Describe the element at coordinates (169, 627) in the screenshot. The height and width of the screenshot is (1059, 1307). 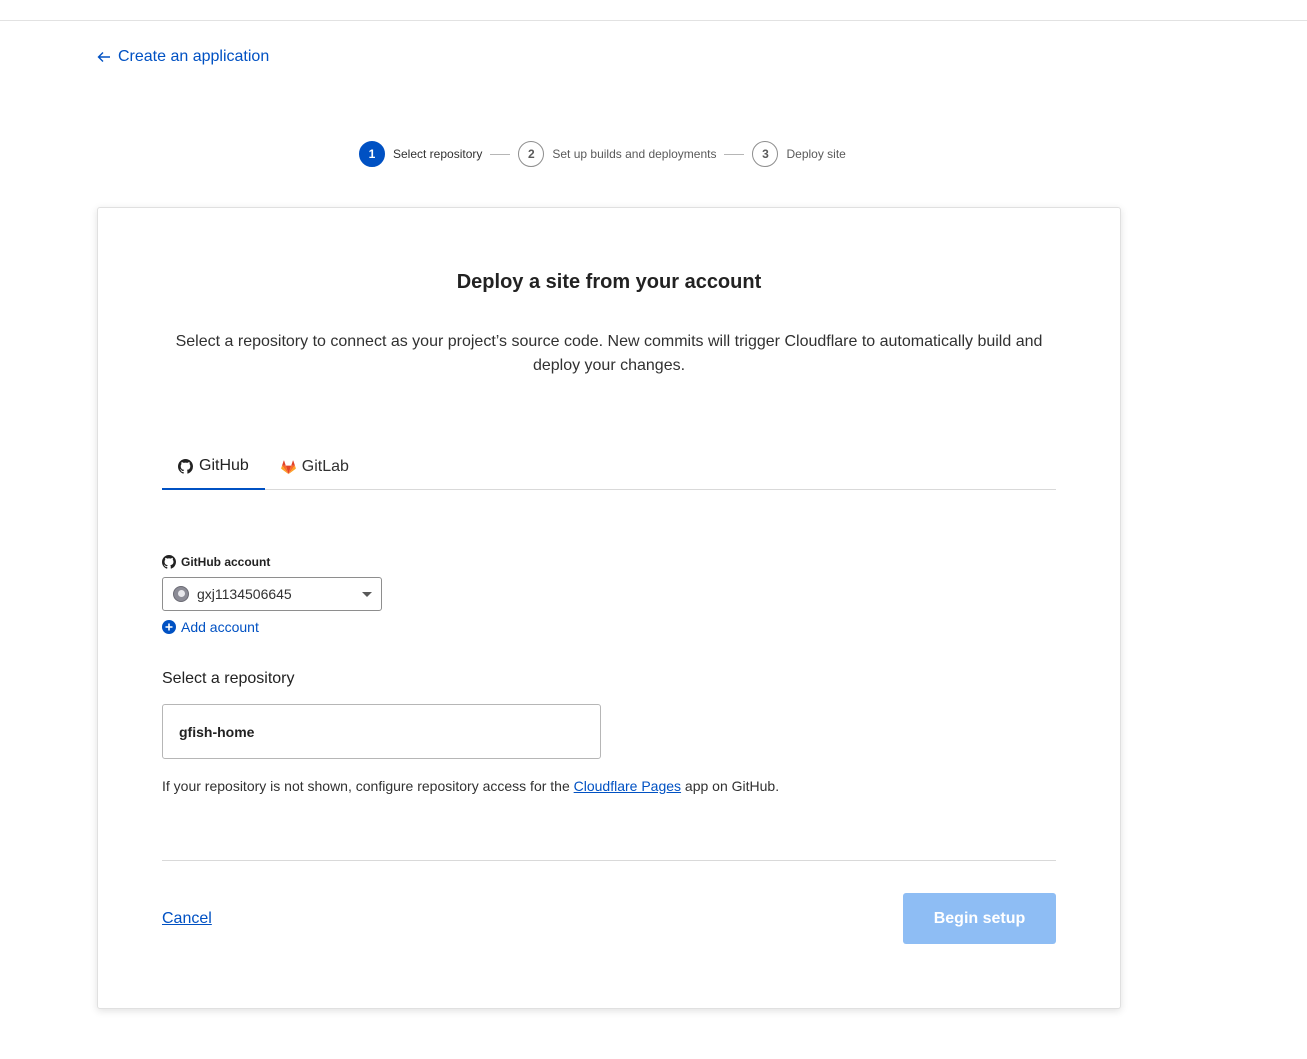
I see `plus-circle-icon` at that location.